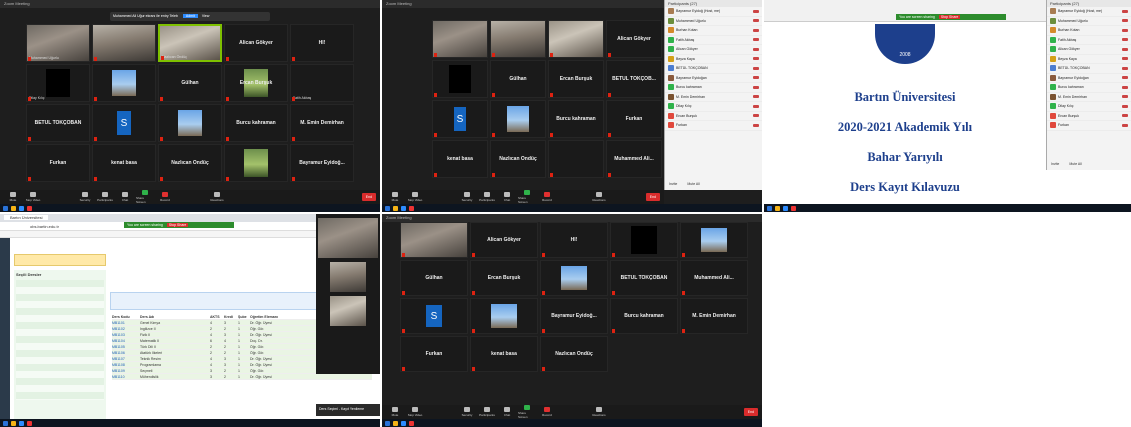  Describe the element at coordinates (713, 12) in the screenshot. I see `participant-row: Bayramur Eyidoğ (Host, me)` at that location.